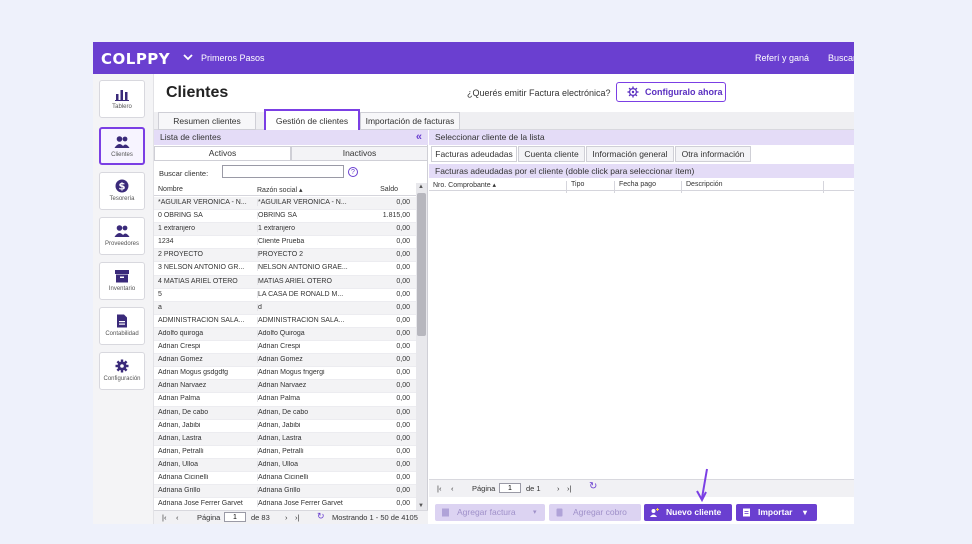 The height and width of the screenshot is (544, 972). What do you see at coordinates (304, 399) in the screenshot?
I see `cell-razon-social: Adrian Palma` at bounding box center [304, 399].